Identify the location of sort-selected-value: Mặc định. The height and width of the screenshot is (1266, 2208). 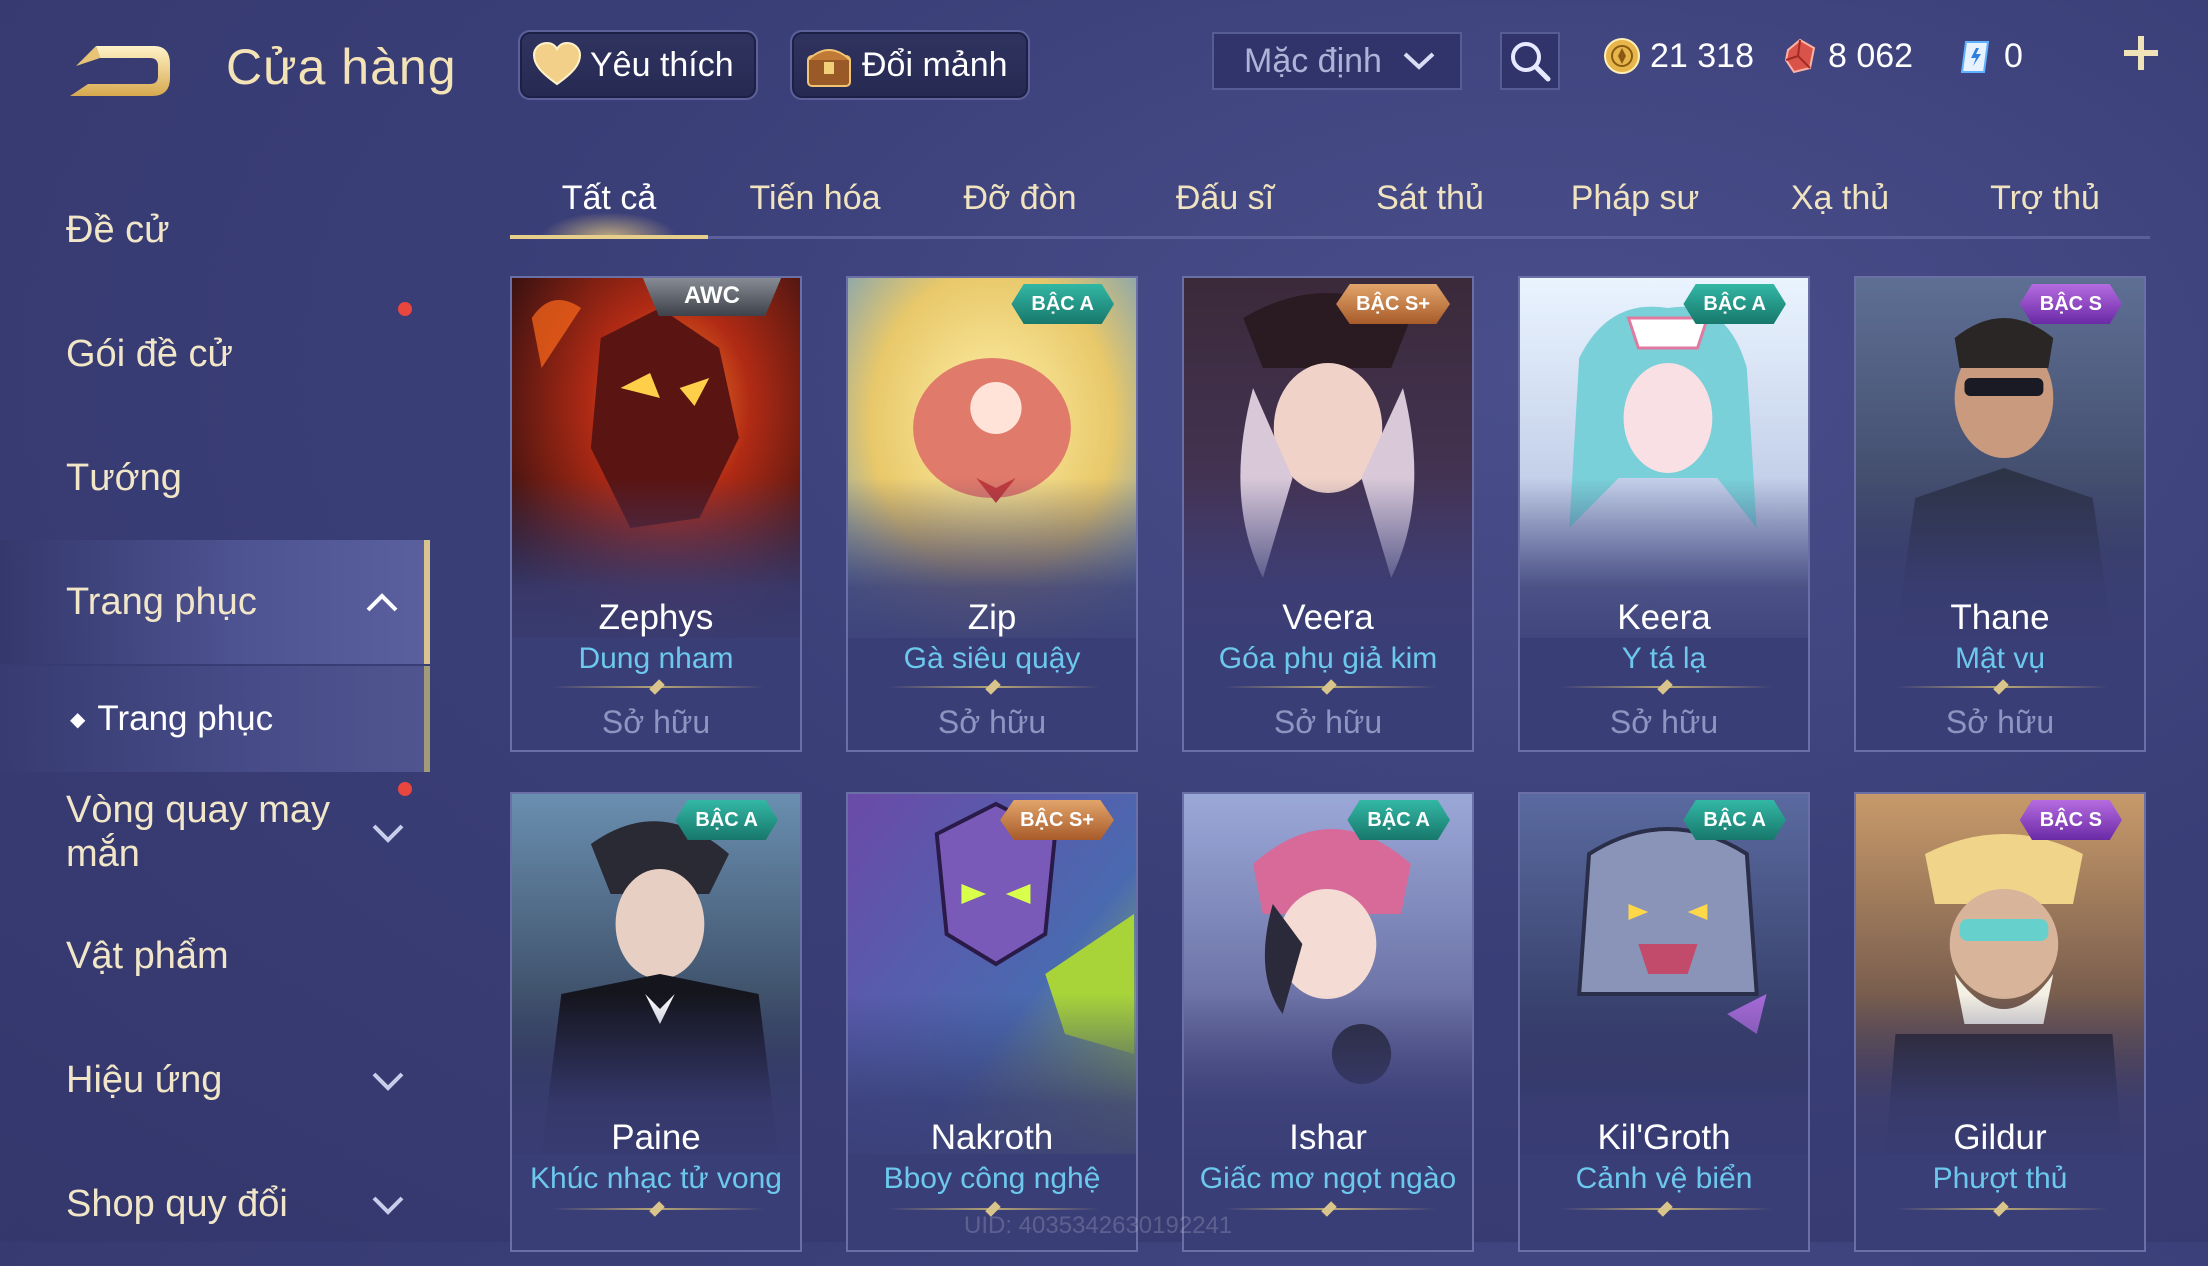
(1313, 60).